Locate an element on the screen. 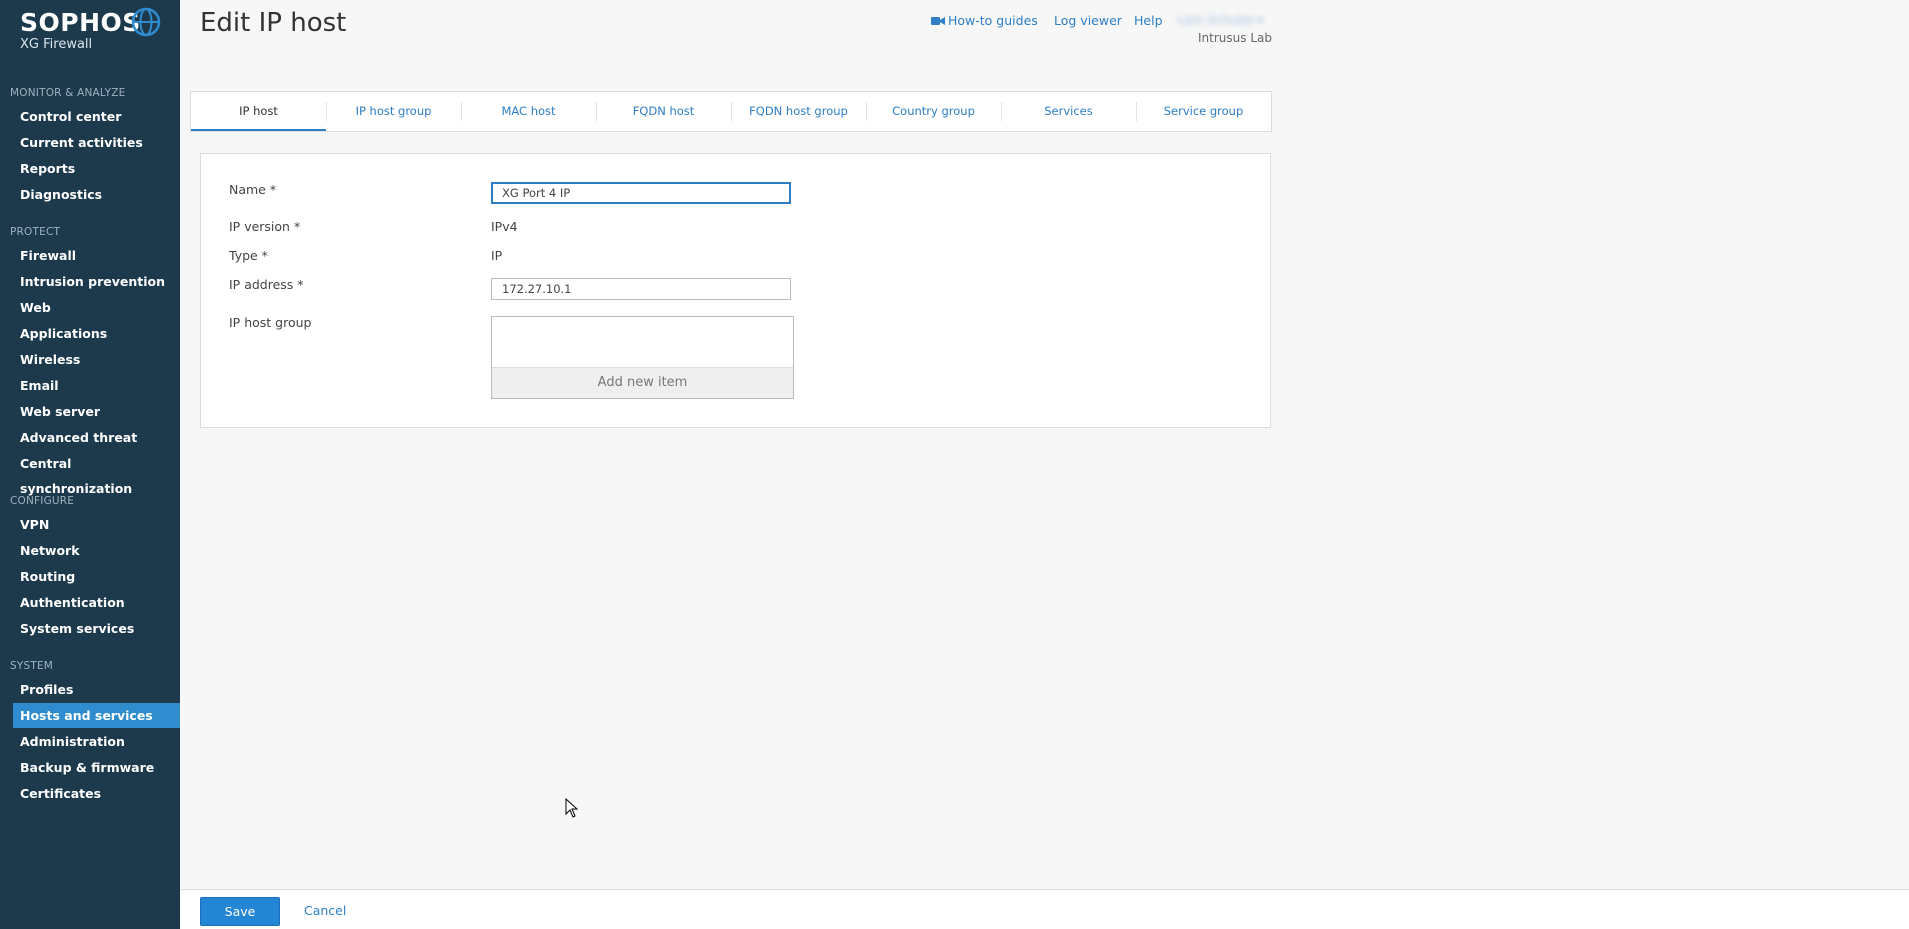 This screenshot has height=929, width=1909. sidebar-item-administration: Administration is located at coordinates (96, 741).